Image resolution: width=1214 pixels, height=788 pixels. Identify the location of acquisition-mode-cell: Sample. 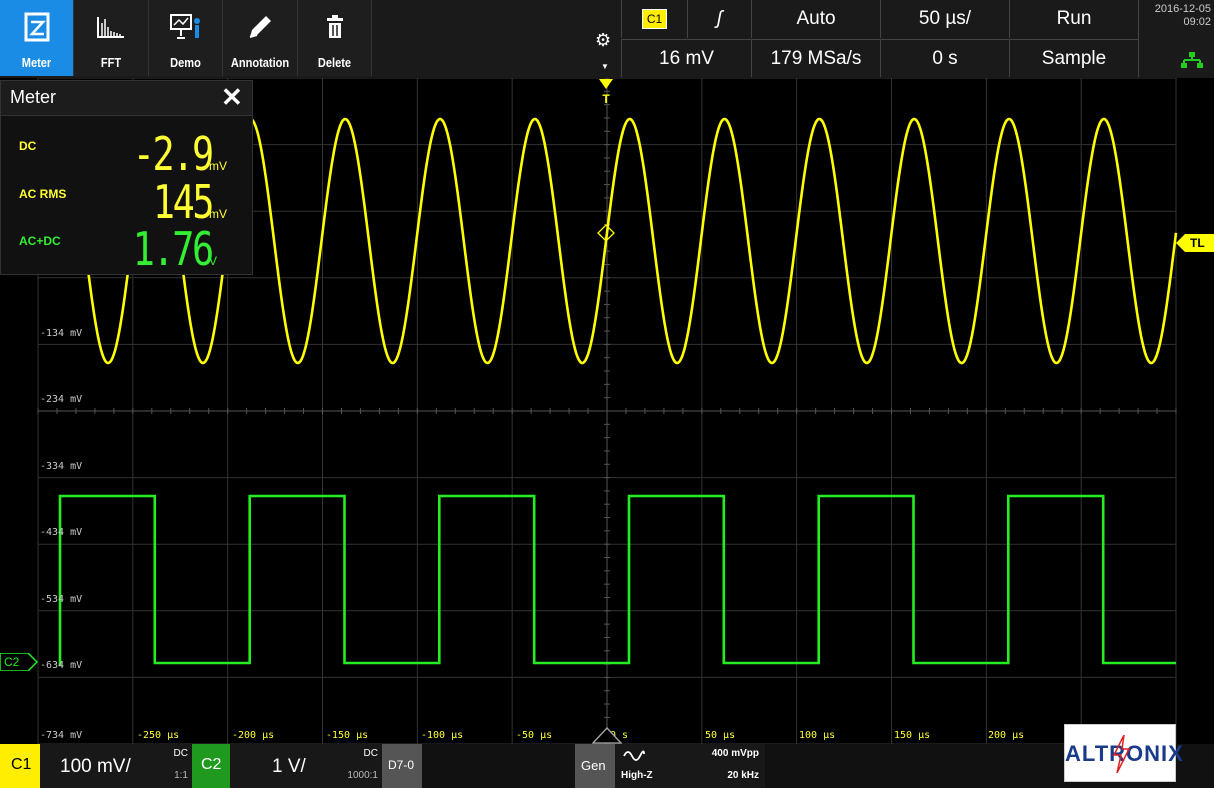
(1073, 58).